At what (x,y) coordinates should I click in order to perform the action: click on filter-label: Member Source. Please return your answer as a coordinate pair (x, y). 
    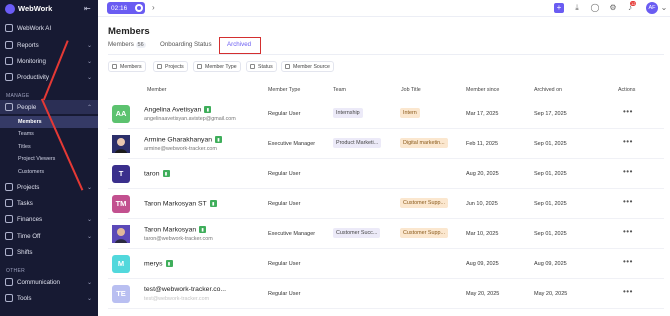
    Looking at the image, I should click on (311, 66).